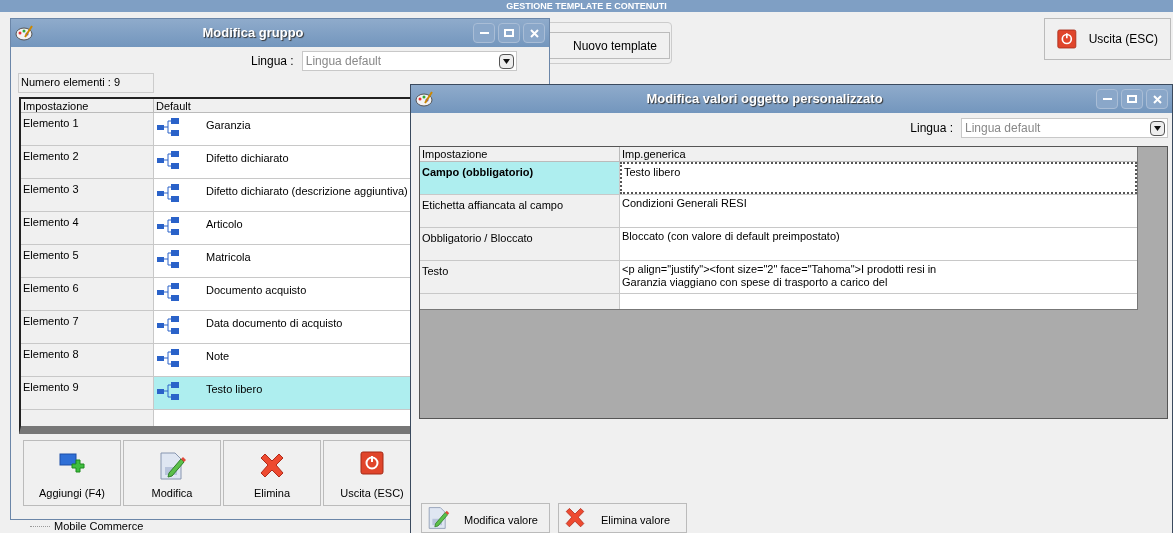 The image size is (1173, 533). Describe the element at coordinates (87, 162) in the screenshot. I see `table-cell: Elemento 2` at that location.